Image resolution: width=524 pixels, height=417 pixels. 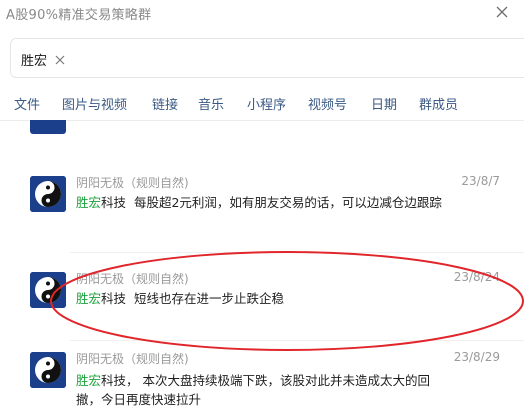 I want to click on filter-tabs: 文件 图片与视频 链接 音乐 小程序 视频号 日期 群成员, so click(x=262, y=103).